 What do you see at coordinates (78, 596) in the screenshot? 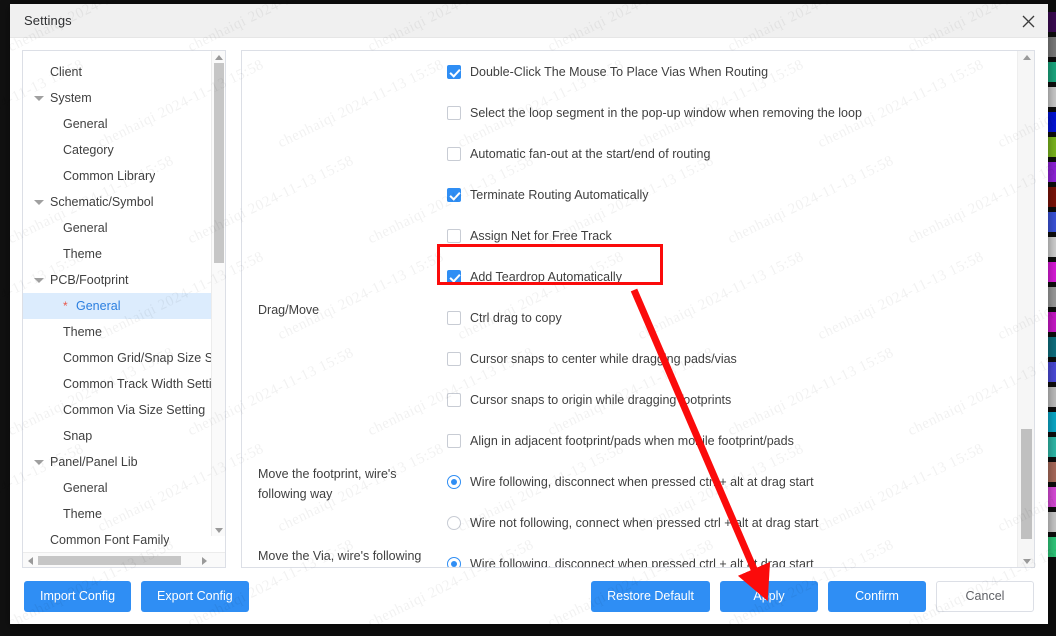
I see `import-config-button: Import Config` at bounding box center [78, 596].